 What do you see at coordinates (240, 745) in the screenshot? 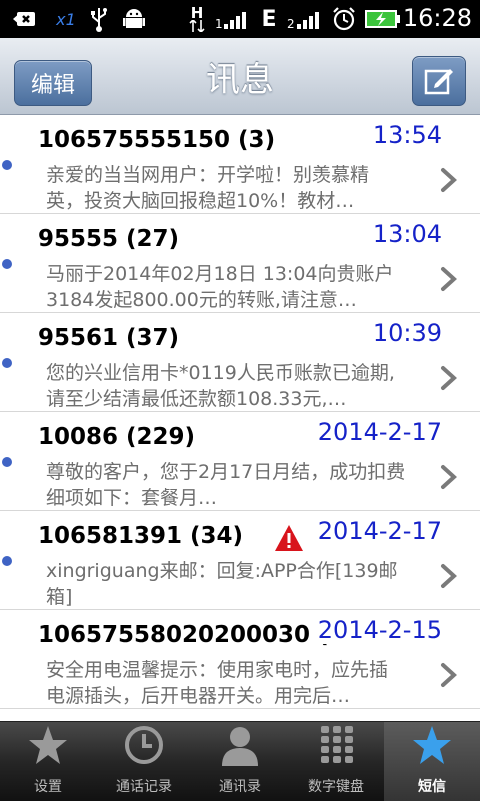
I see `person-icon` at bounding box center [240, 745].